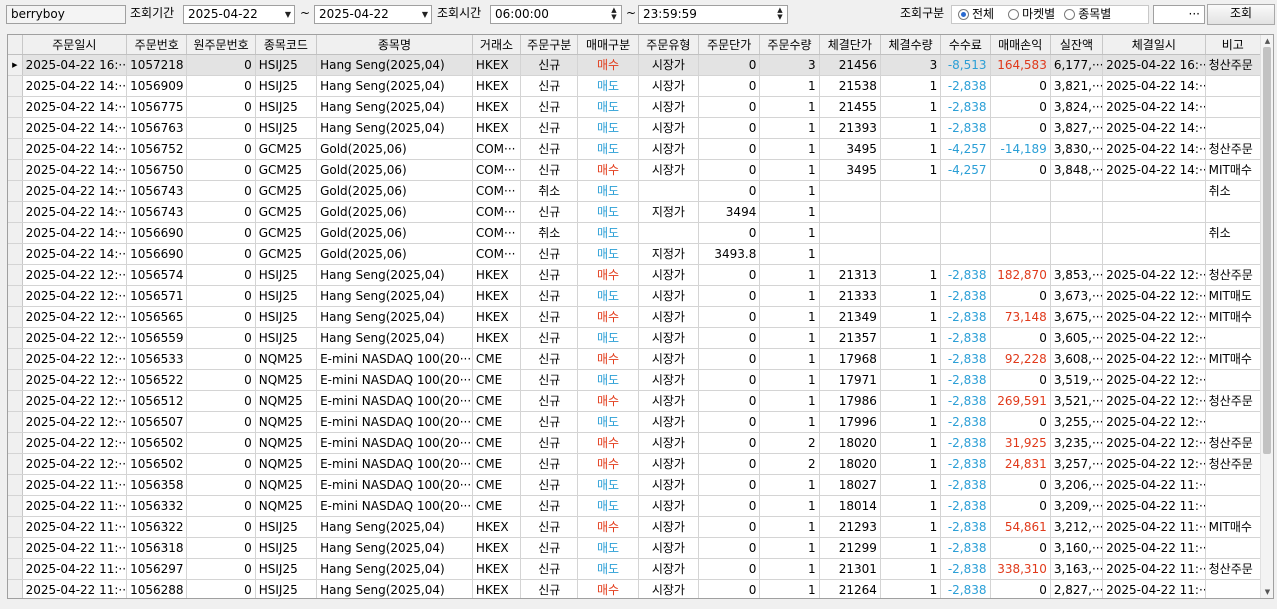 The width and height of the screenshot is (1277, 609). What do you see at coordinates (976, 14) in the screenshot?
I see `filter-option-all: 전체` at bounding box center [976, 14].